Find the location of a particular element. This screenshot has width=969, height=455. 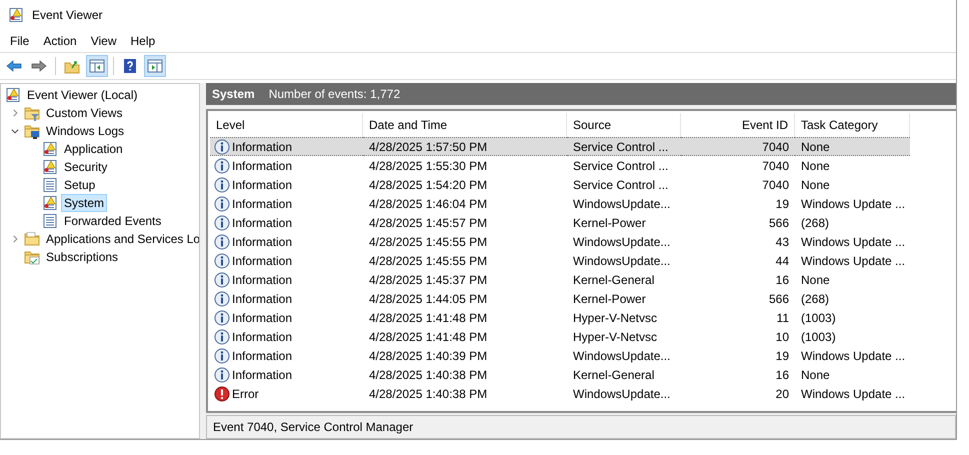

app-icon is located at coordinates (16, 15).